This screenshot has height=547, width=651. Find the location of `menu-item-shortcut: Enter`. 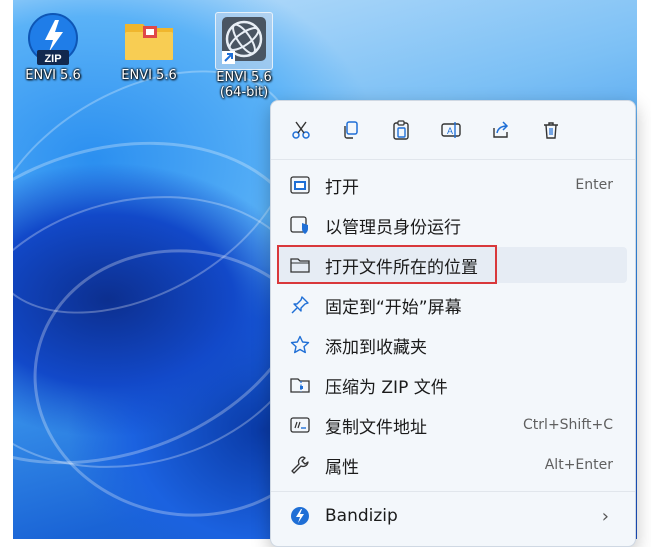

menu-item-shortcut: Enter is located at coordinates (594, 185).